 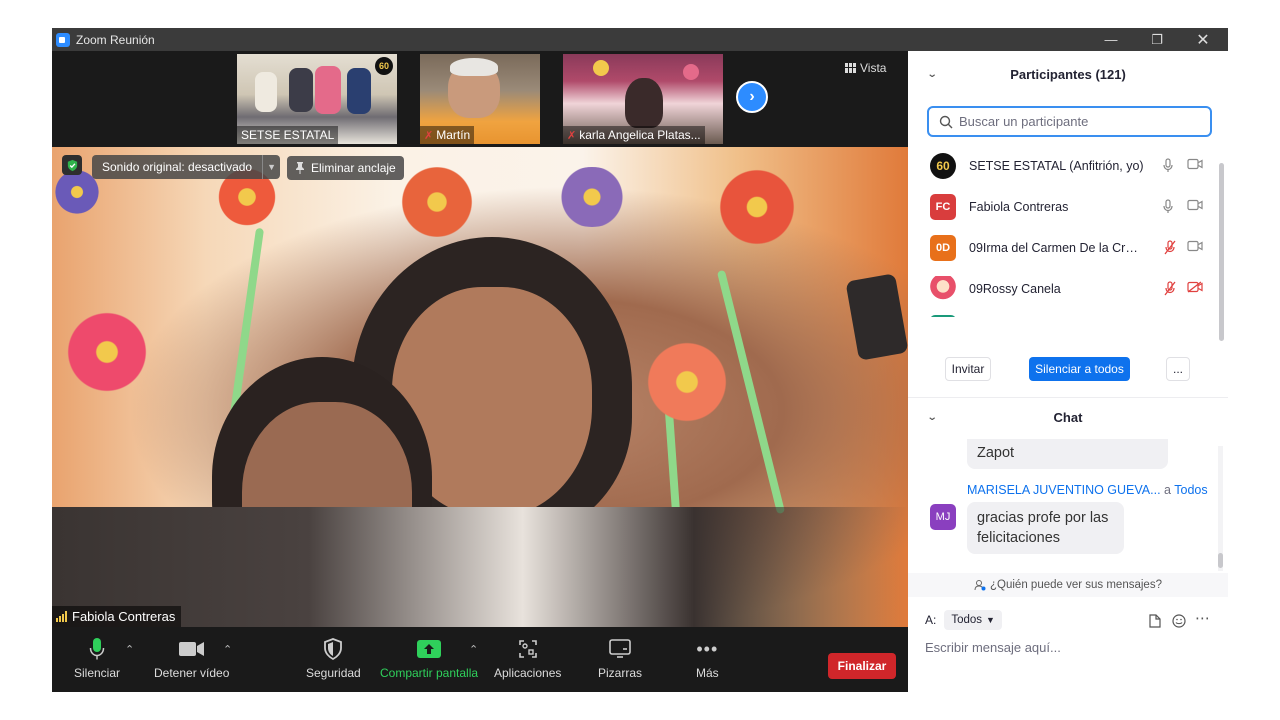 I want to click on video-off-icon, so click(x=1195, y=287).